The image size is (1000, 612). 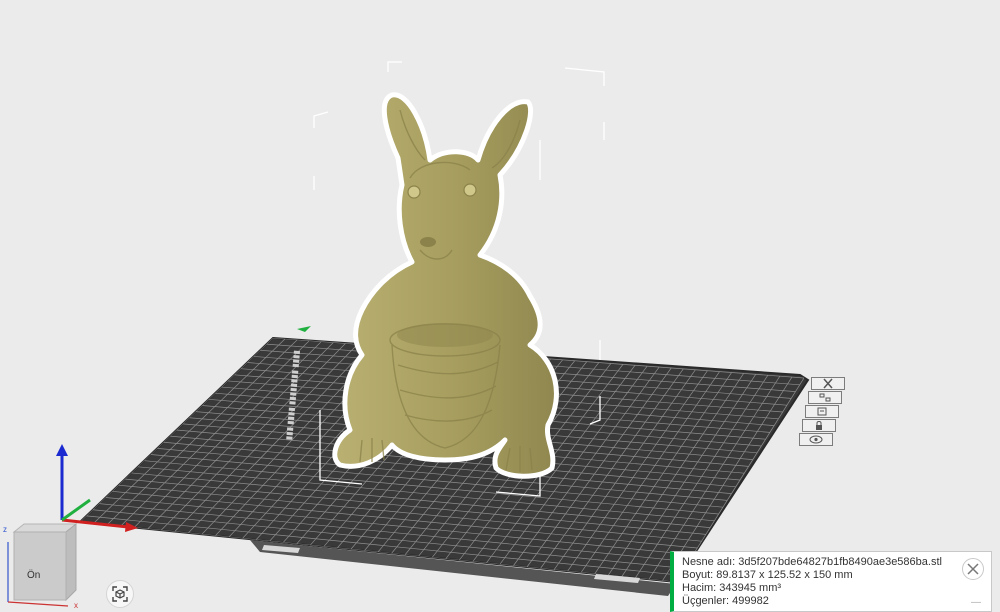 I want to click on plate-visibility-button, so click(x=816, y=439).